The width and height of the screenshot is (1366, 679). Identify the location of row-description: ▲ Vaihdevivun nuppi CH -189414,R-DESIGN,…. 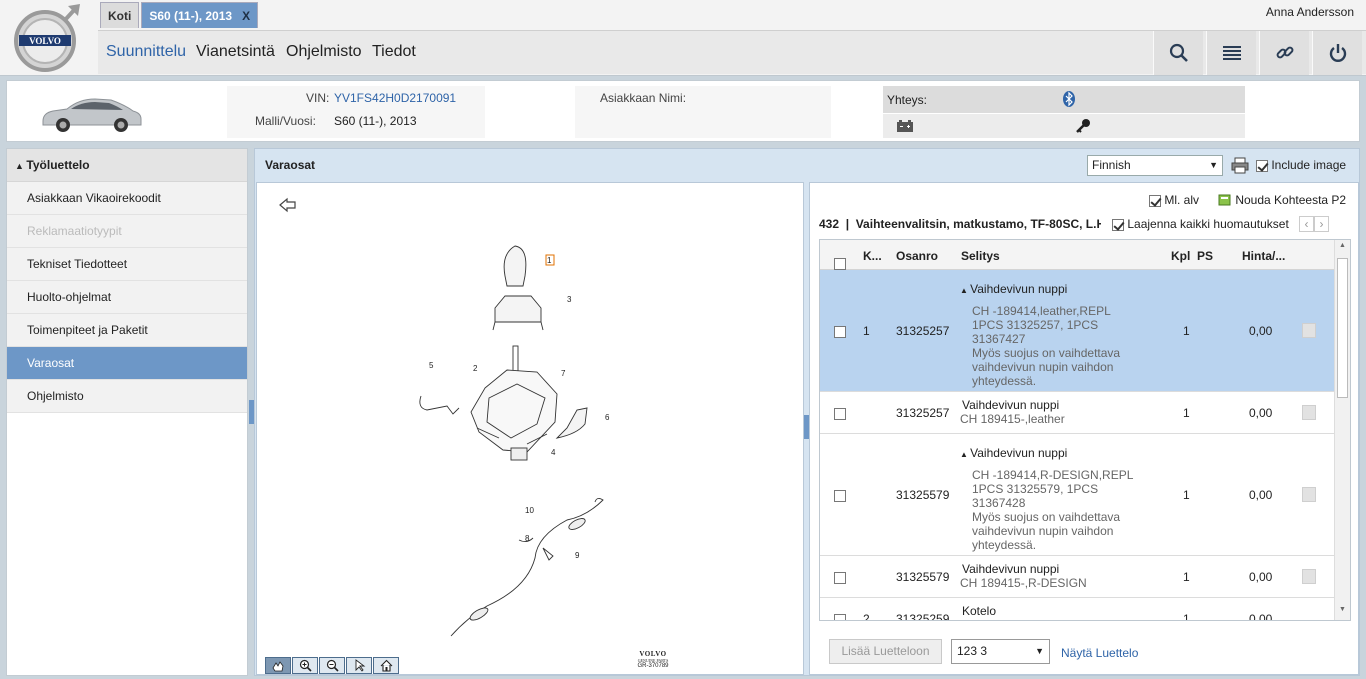
(1047, 499).